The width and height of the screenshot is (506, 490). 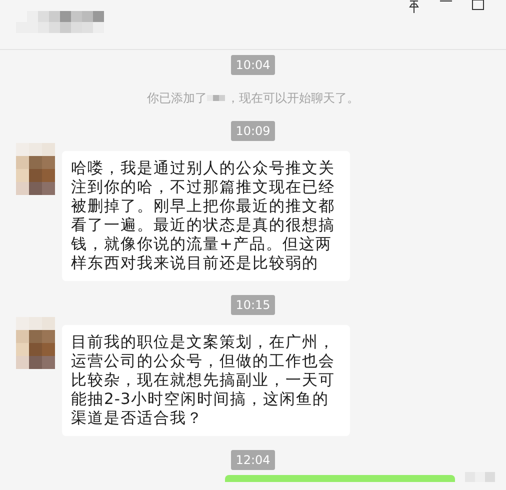 I want to click on system-message: 你已添加了, so click(x=177, y=98).